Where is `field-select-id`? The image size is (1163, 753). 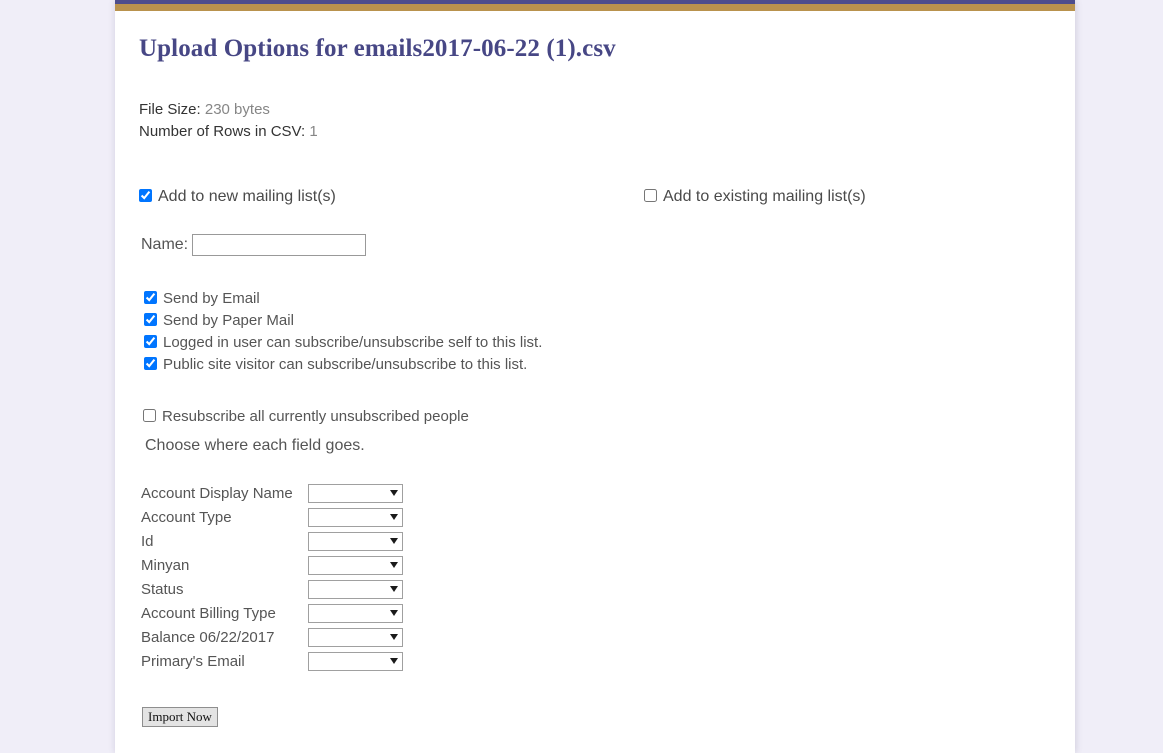 field-select-id is located at coordinates (355, 541).